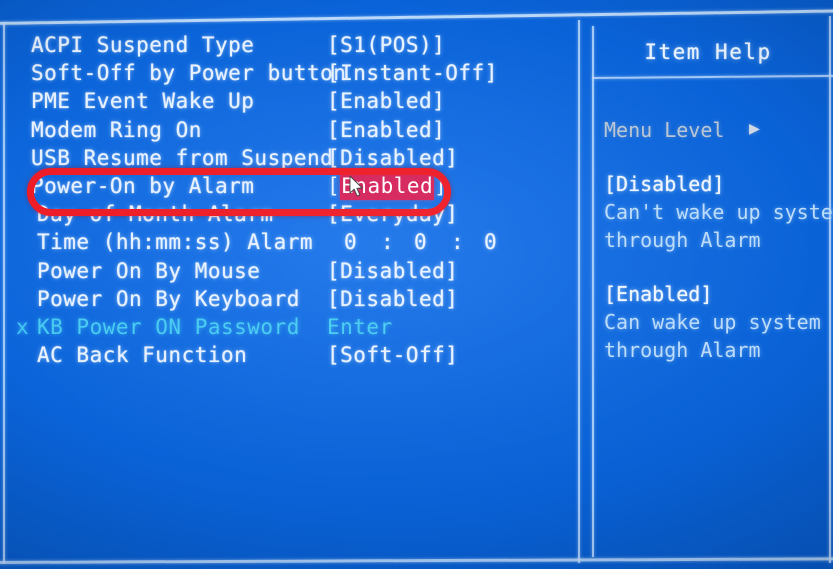 The image size is (833, 569). What do you see at coordinates (350, 242) in the screenshot?
I see `setting-time-hours: 0` at bounding box center [350, 242].